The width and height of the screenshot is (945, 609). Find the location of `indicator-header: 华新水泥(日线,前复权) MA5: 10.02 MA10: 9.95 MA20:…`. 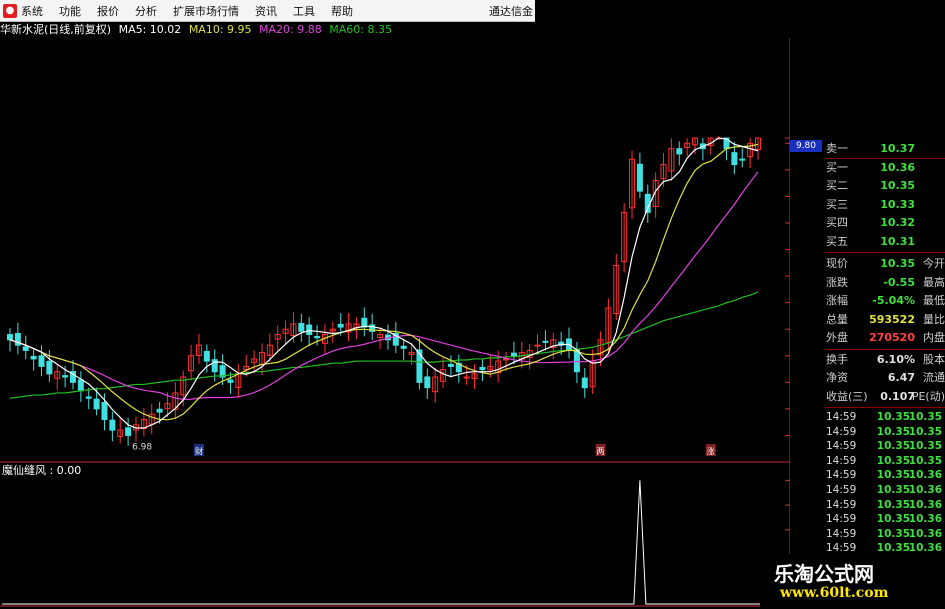

indicator-header: 华新水泥(日线,前复权) MA5: 10.02 MA10: 9.95 MA20:… is located at coordinates (395, 30).